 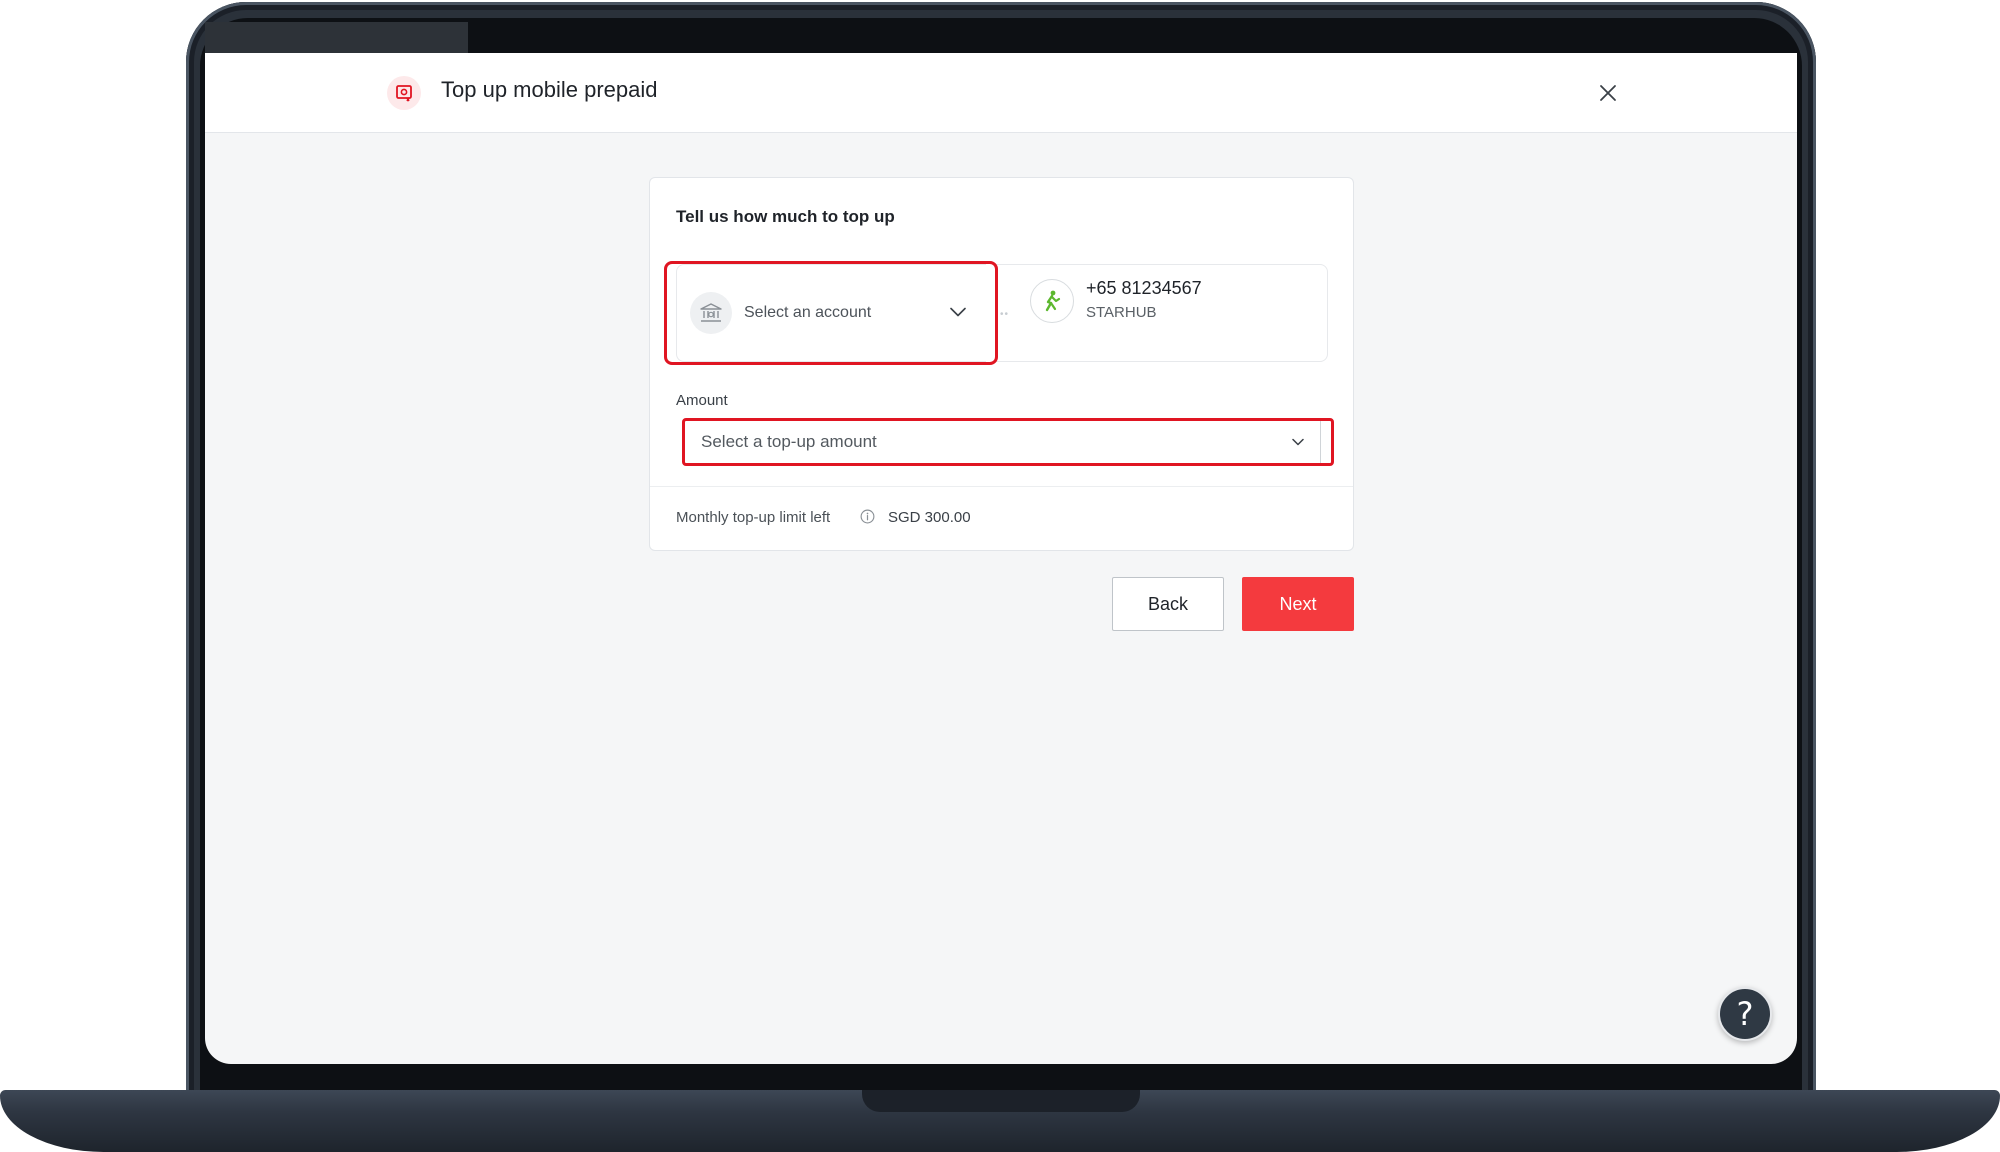 What do you see at coordinates (1052, 301) in the screenshot?
I see `starhub-logo` at bounding box center [1052, 301].